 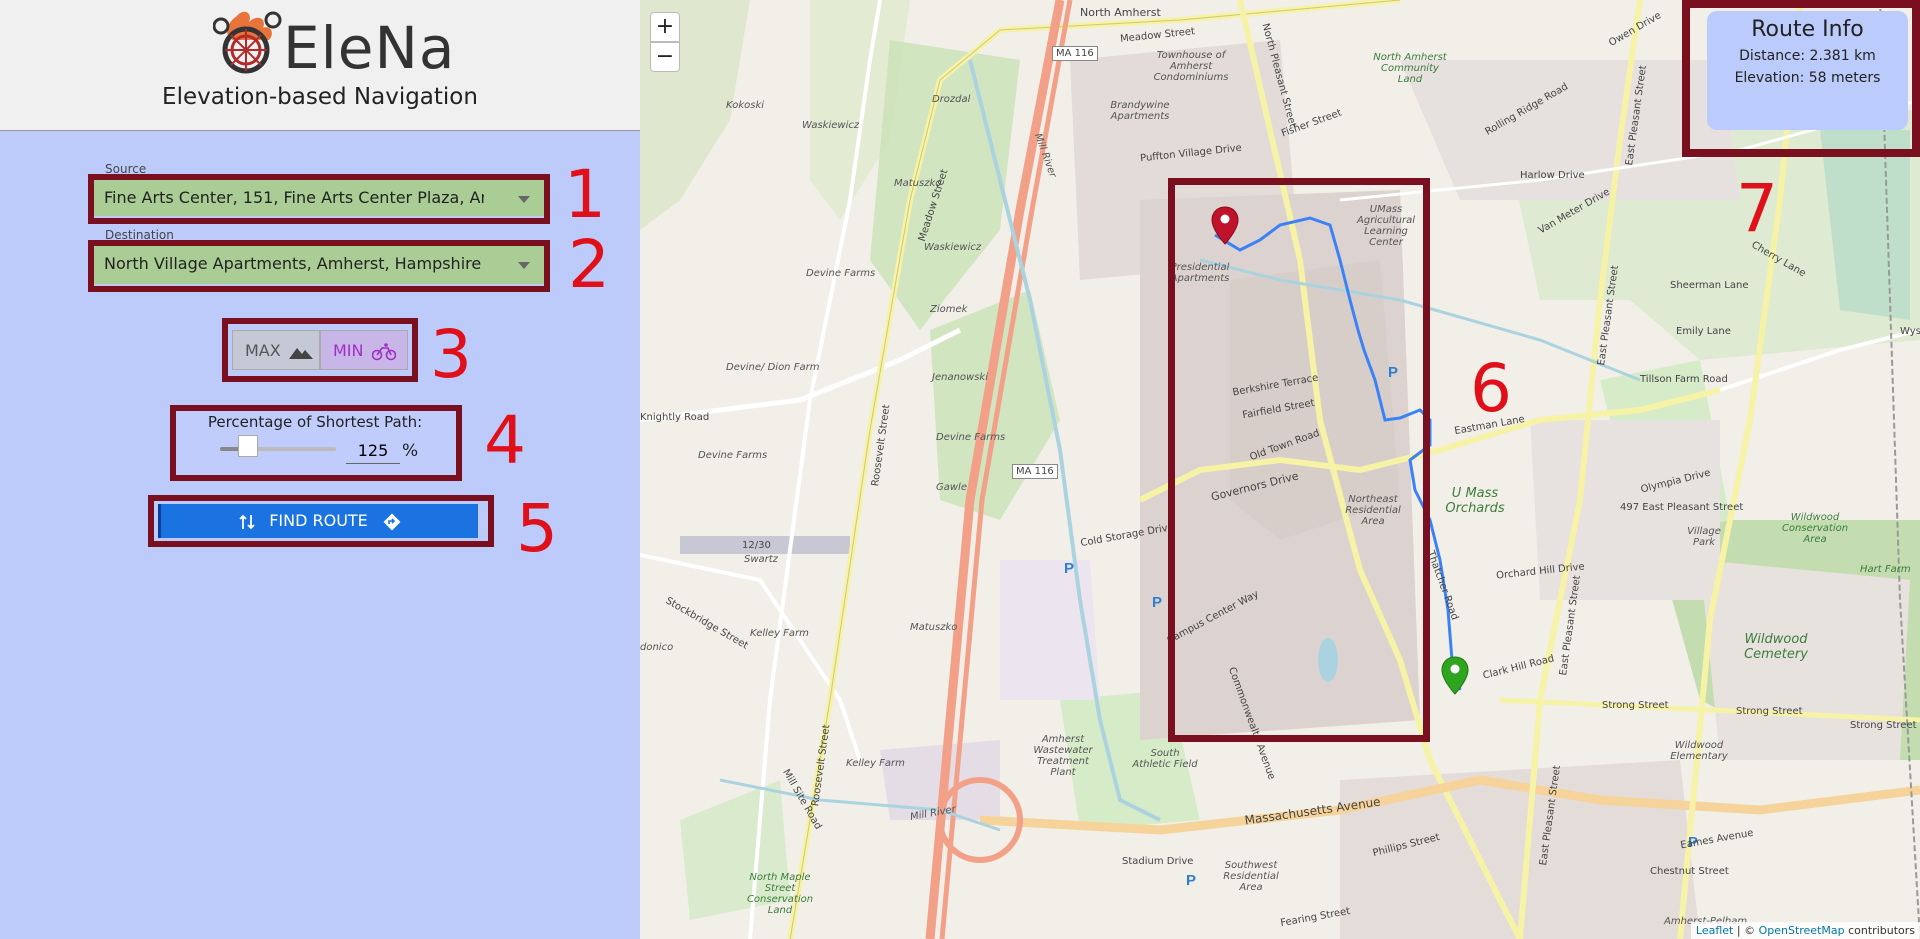 I want to click on map-label: Devine/ Dion Farm, so click(x=773, y=367).